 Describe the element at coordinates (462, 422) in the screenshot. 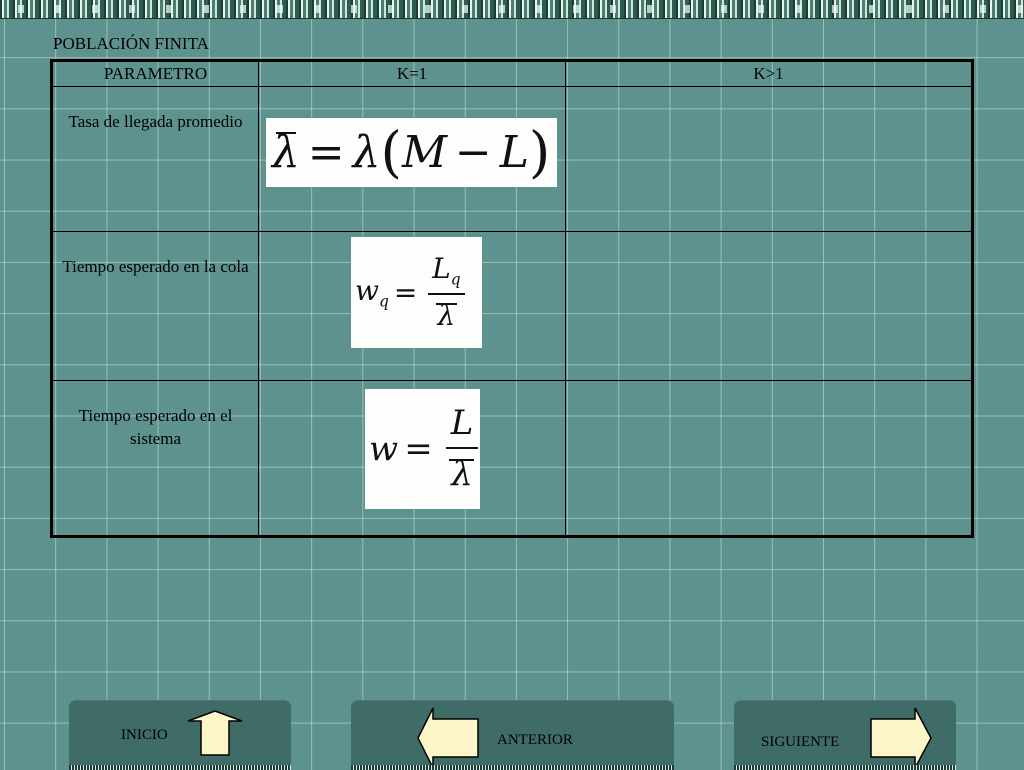

I see `formula-numerator: L` at that location.